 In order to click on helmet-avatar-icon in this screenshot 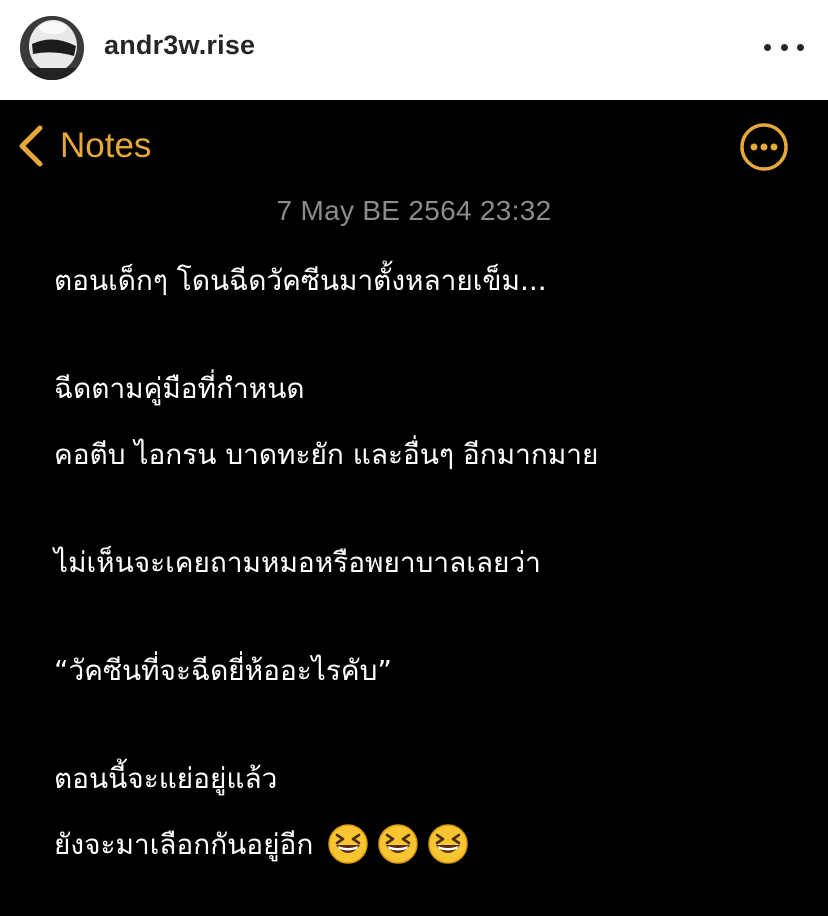, I will do `click(52, 48)`.